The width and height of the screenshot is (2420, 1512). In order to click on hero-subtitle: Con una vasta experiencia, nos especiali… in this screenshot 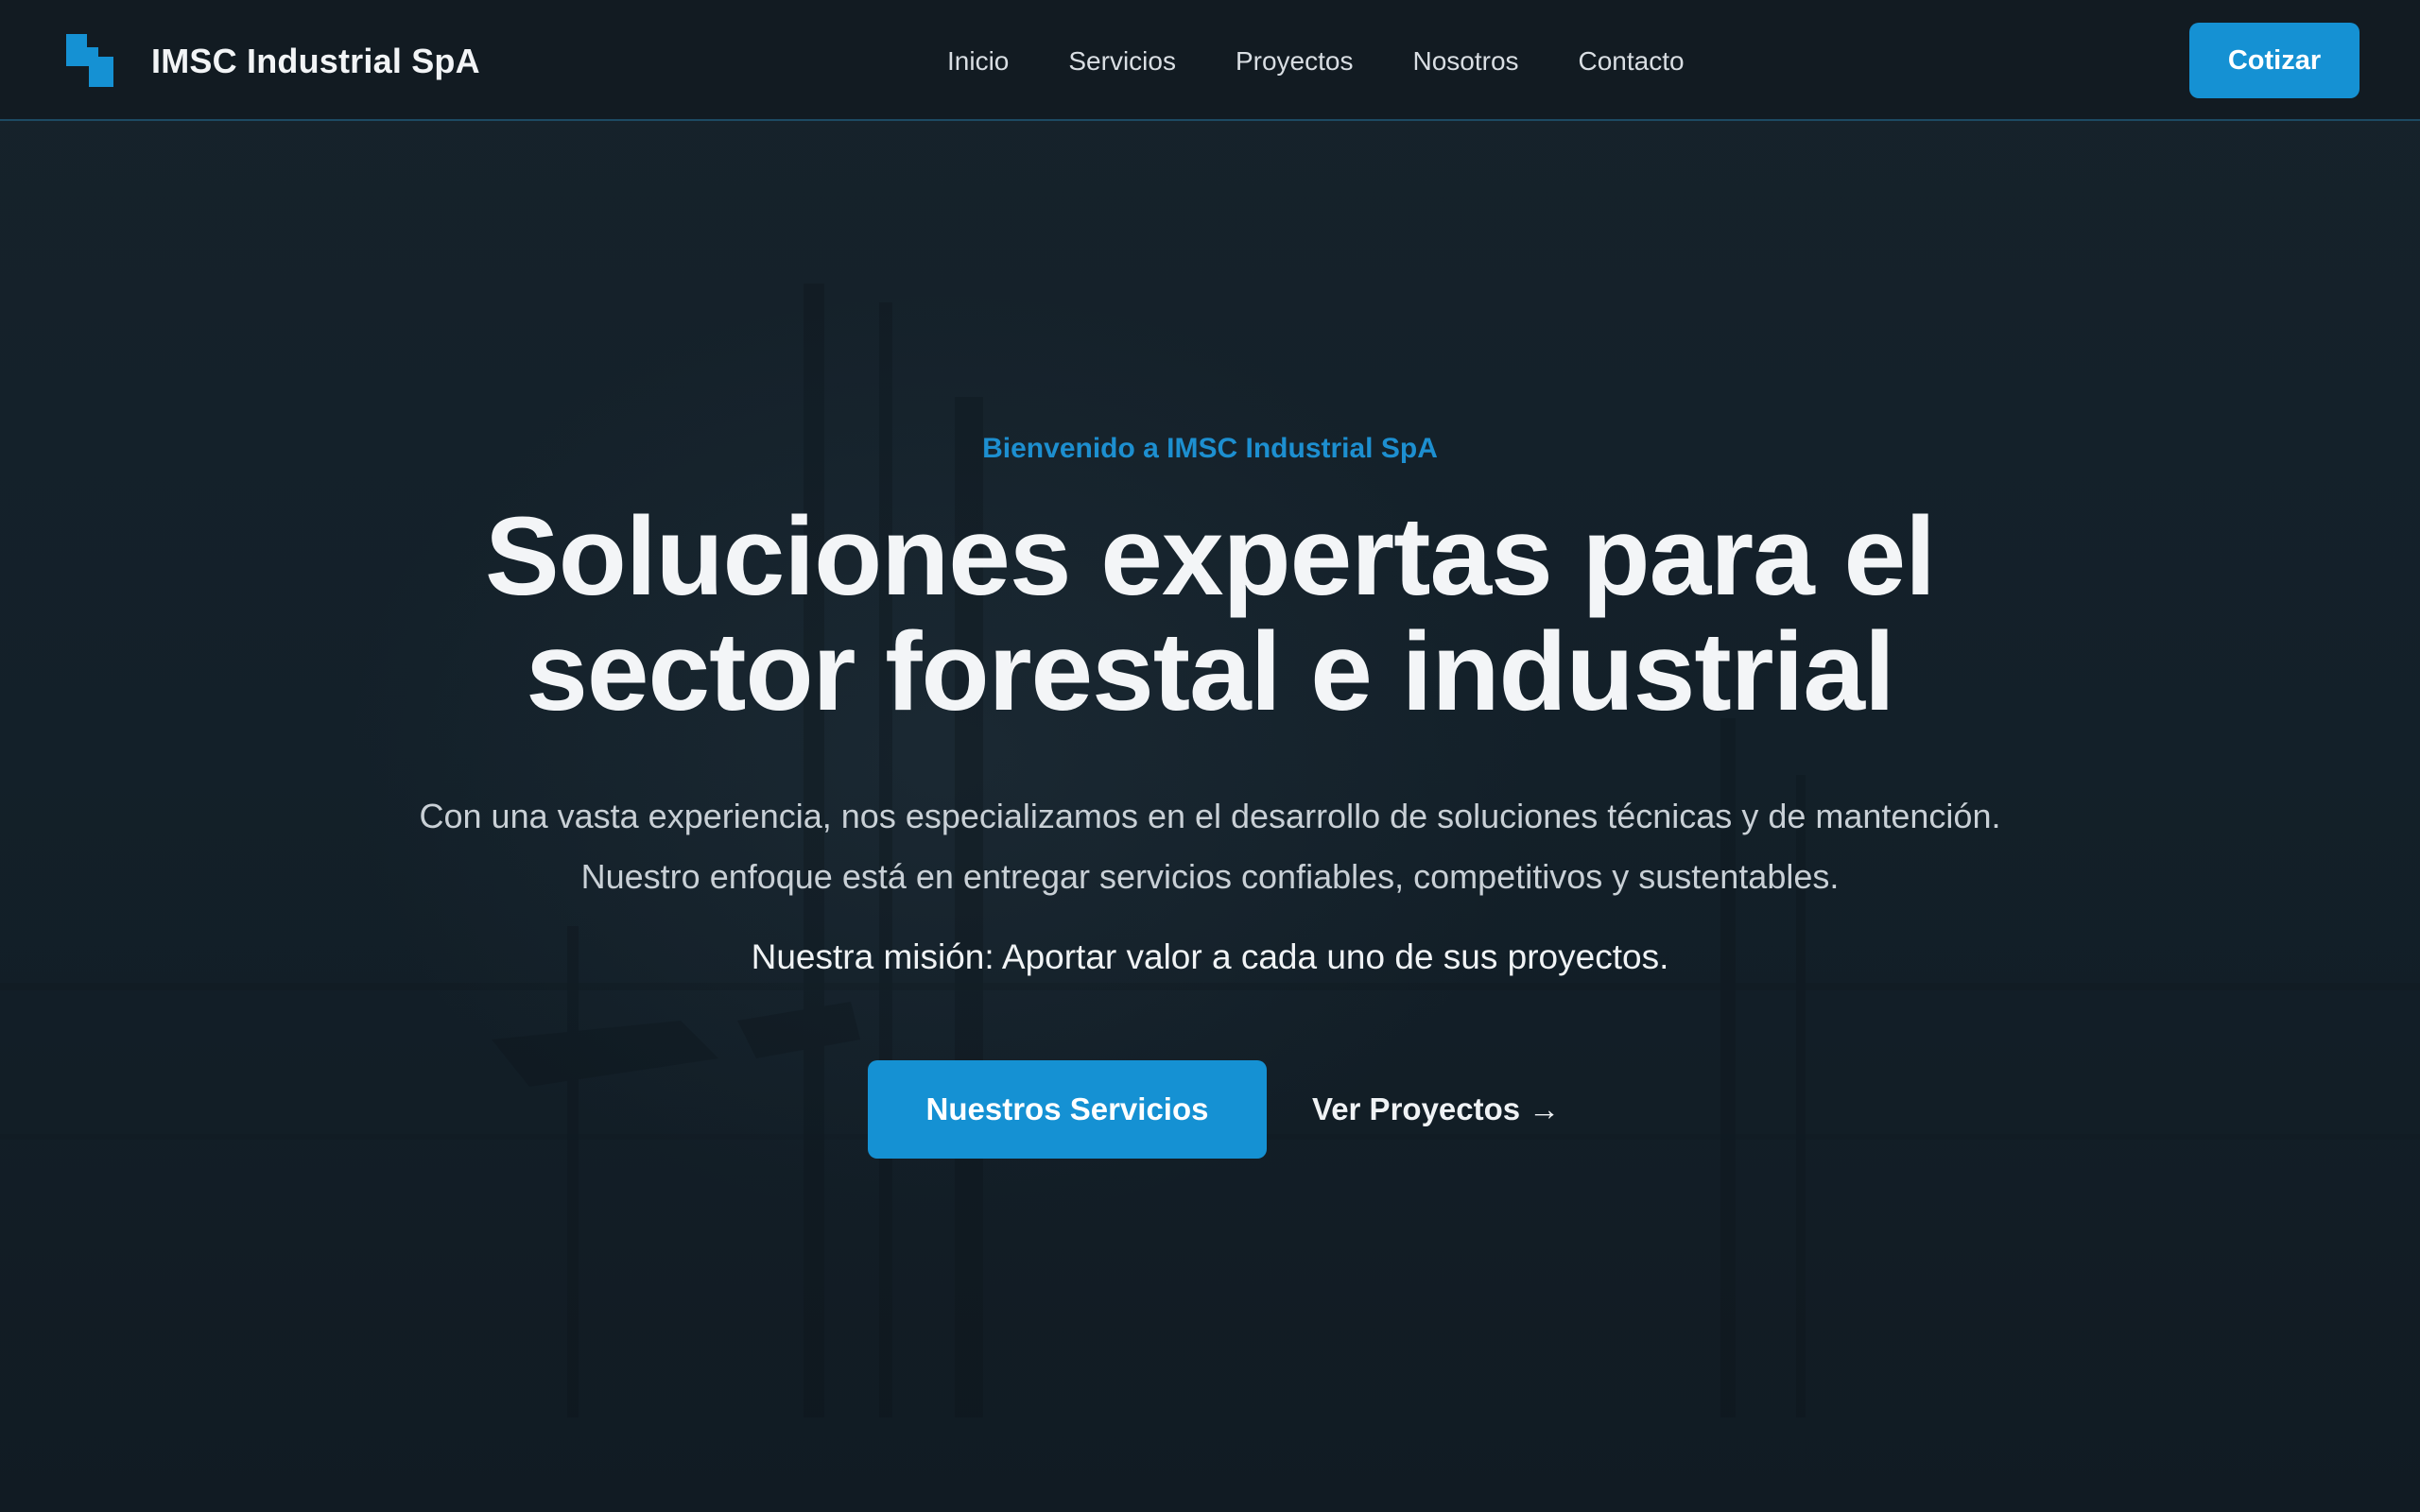, I will do `click(1210, 846)`.